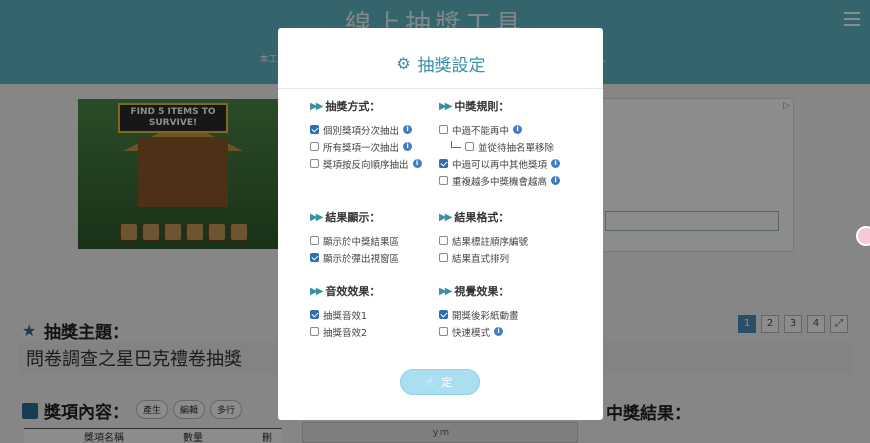 Image resolution: width=870 pixels, height=443 pixels. I want to click on modal-title-text: 抽獎設定, so click(451, 66).